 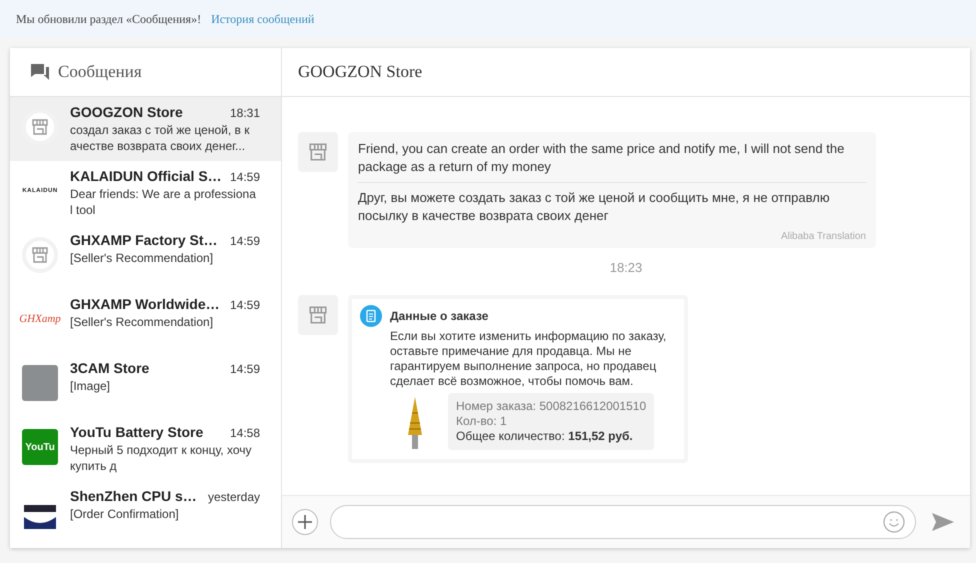 I want to click on add-button, so click(x=305, y=522).